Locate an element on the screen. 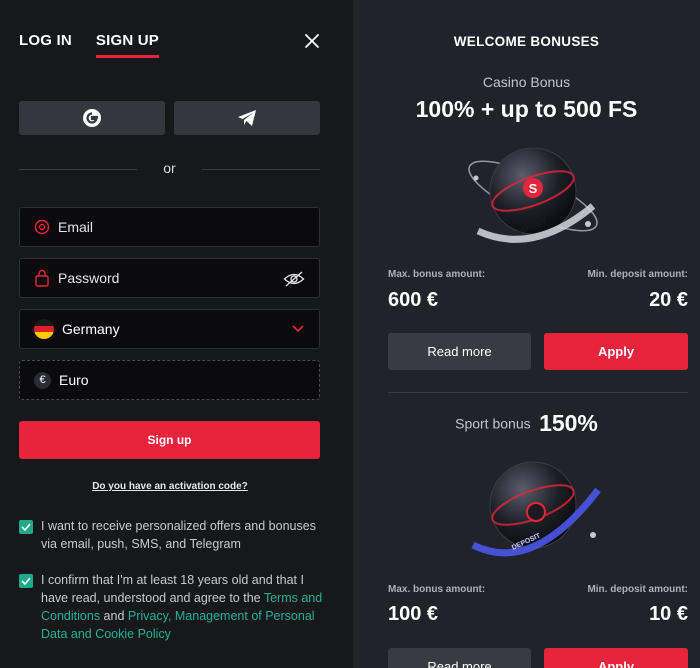  consent-offers-checkbox is located at coordinates (26, 527).